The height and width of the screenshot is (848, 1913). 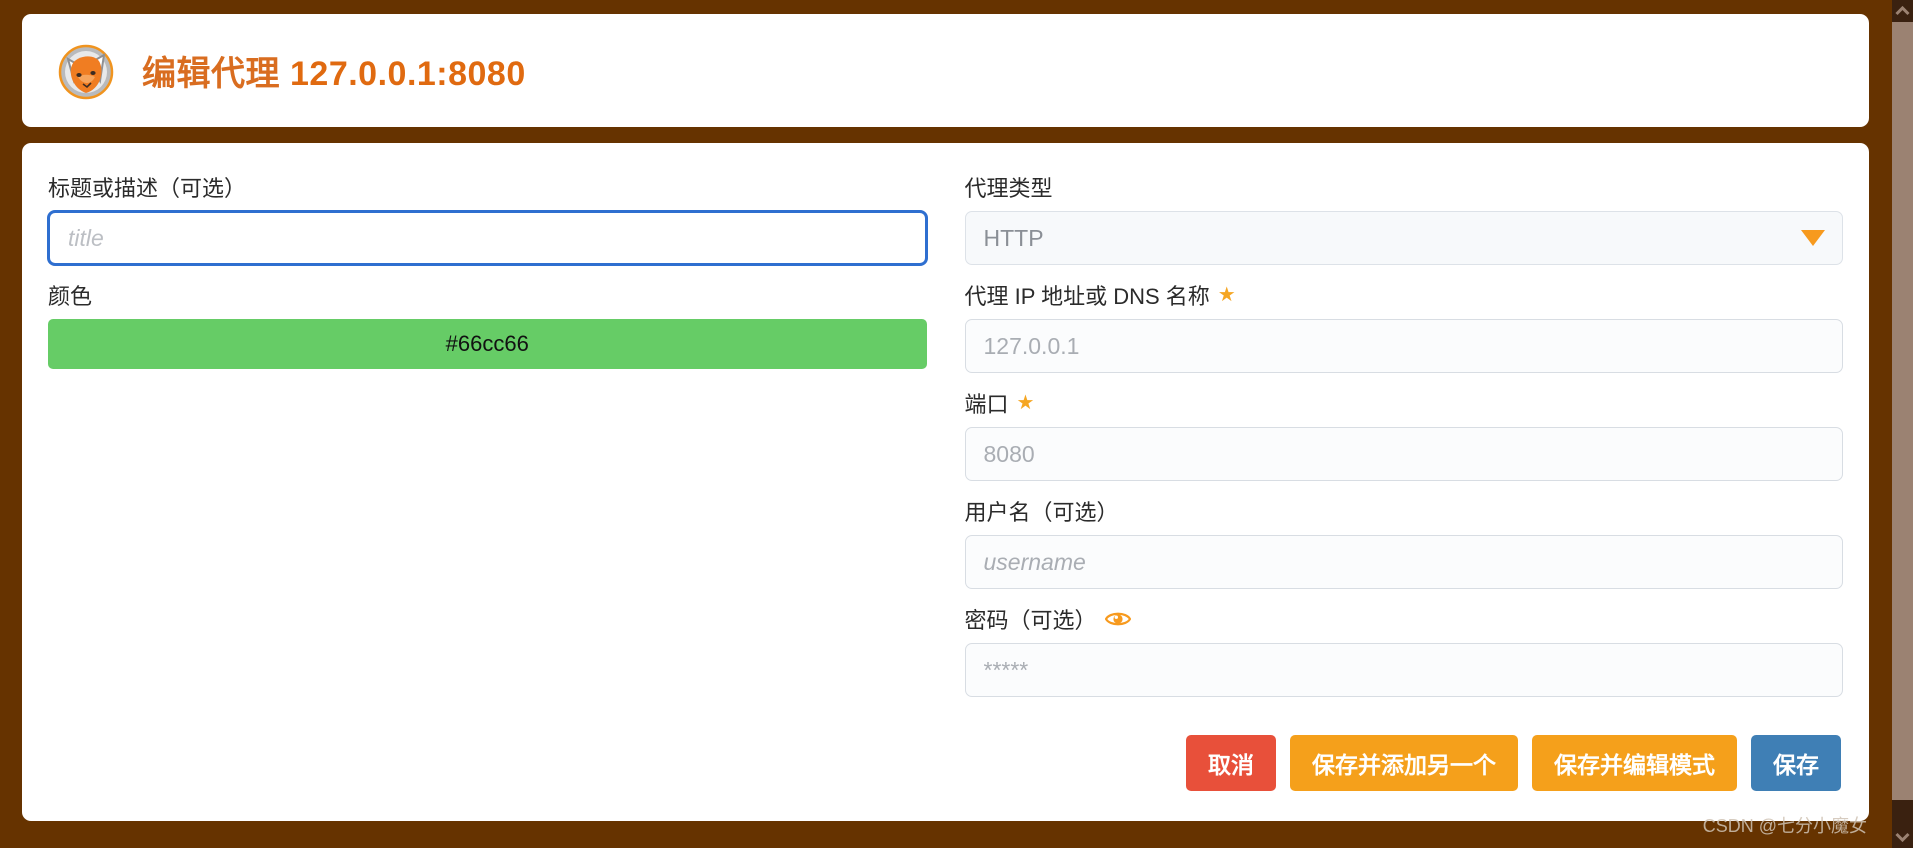 What do you see at coordinates (1030, 620) in the screenshot?
I see `password-label-text: 密码（可选）` at bounding box center [1030, 620].